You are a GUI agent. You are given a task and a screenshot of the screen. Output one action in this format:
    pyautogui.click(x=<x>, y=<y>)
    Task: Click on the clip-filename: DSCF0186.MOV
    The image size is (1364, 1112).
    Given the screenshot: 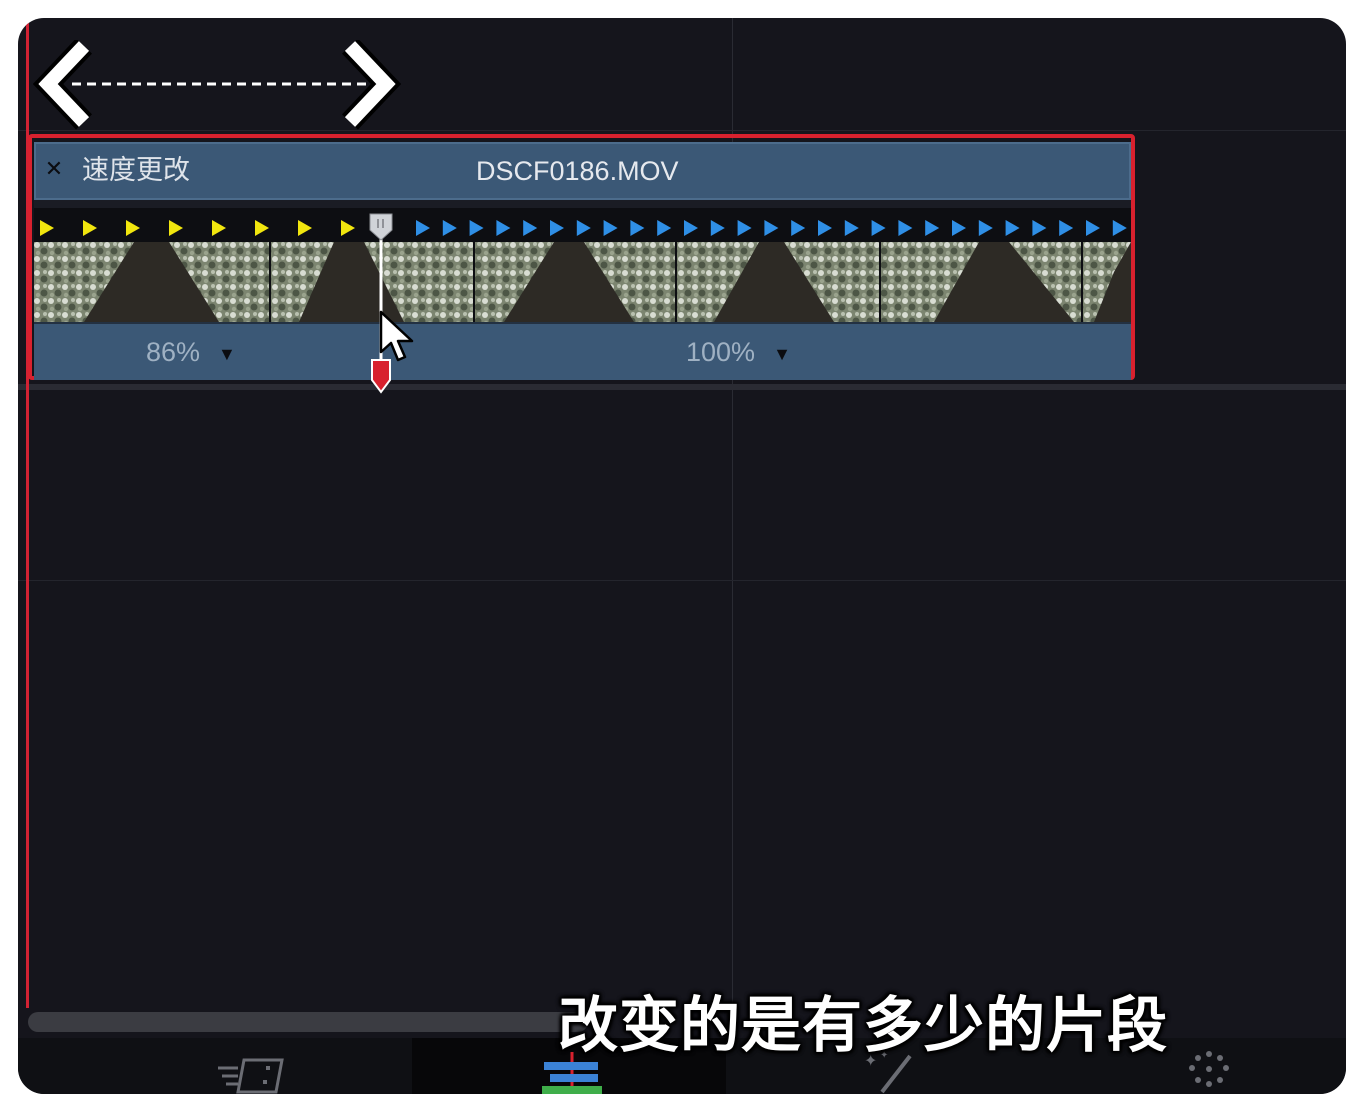 What is the action you would take?
    pyautogui.click(x=577, y=171)
    